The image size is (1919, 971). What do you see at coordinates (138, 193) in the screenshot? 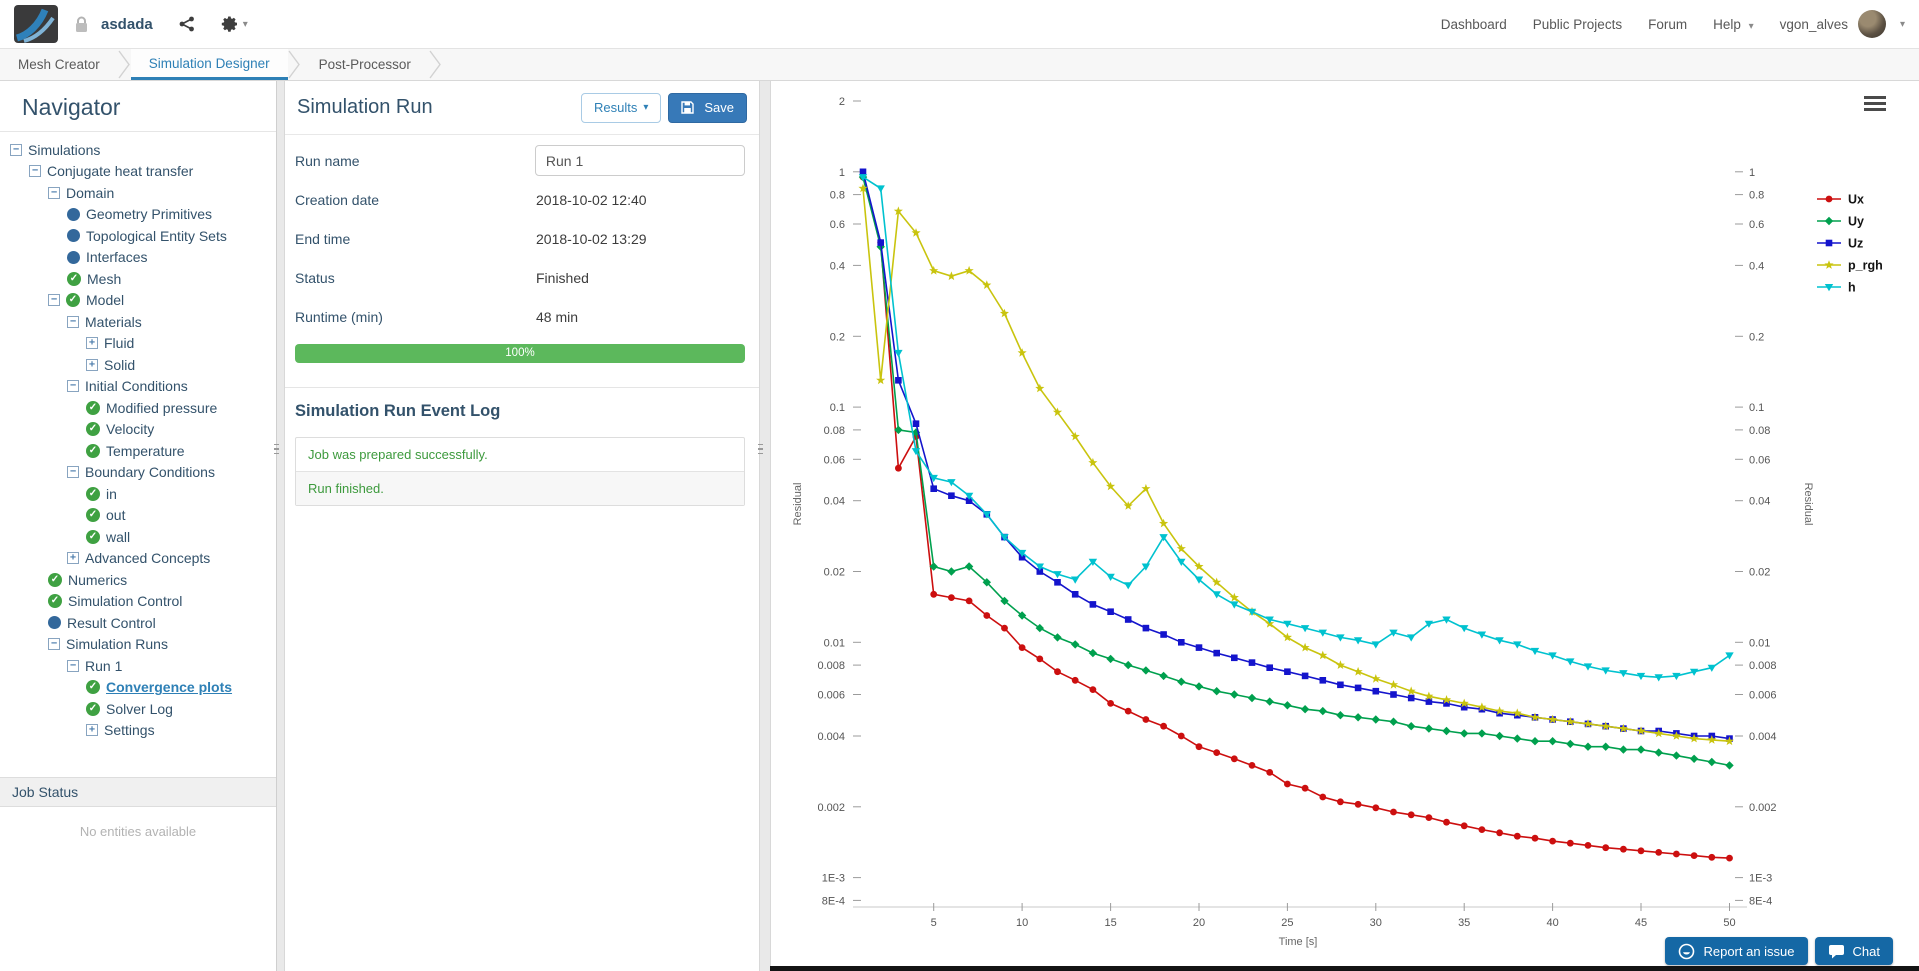
I see `tree-item-domain: − Domain` at bounding box center [138, 193].